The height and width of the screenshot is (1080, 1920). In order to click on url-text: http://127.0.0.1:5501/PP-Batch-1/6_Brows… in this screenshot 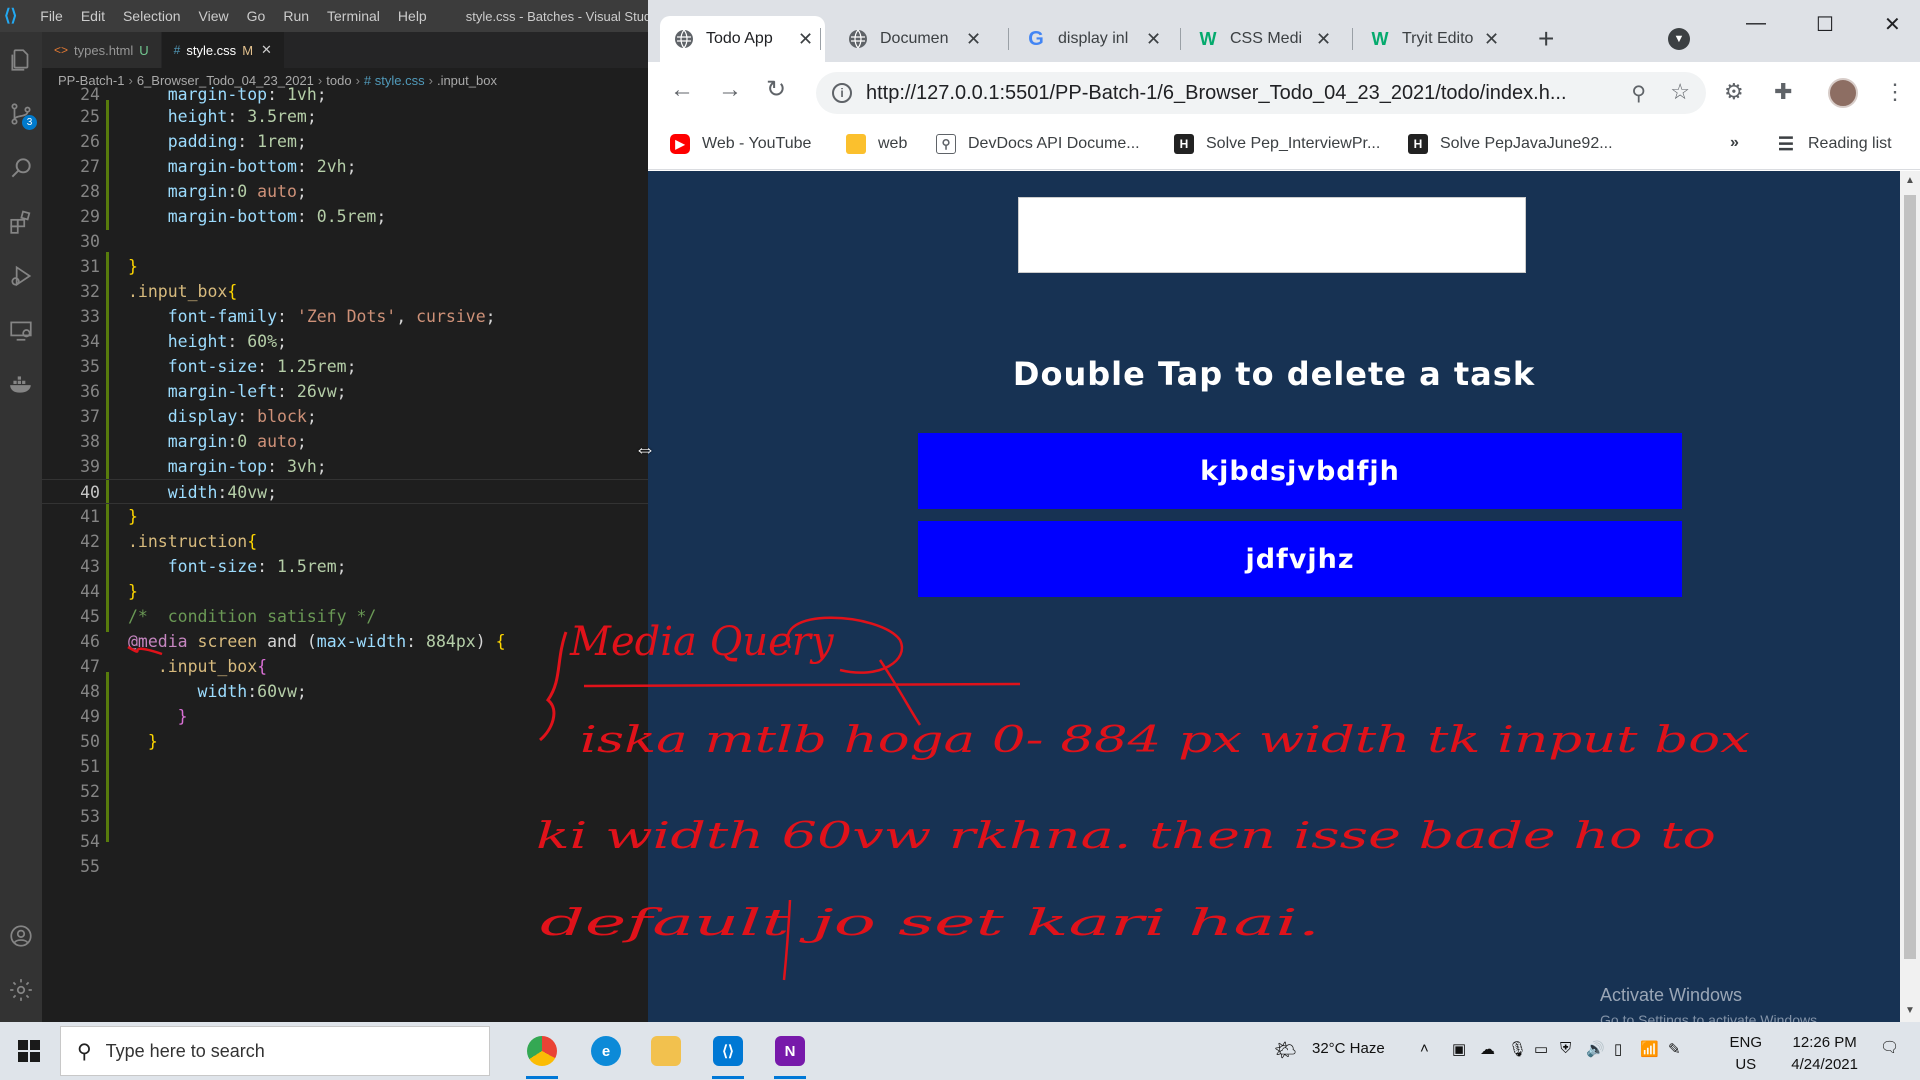, I will do `click(1231, 93)`.